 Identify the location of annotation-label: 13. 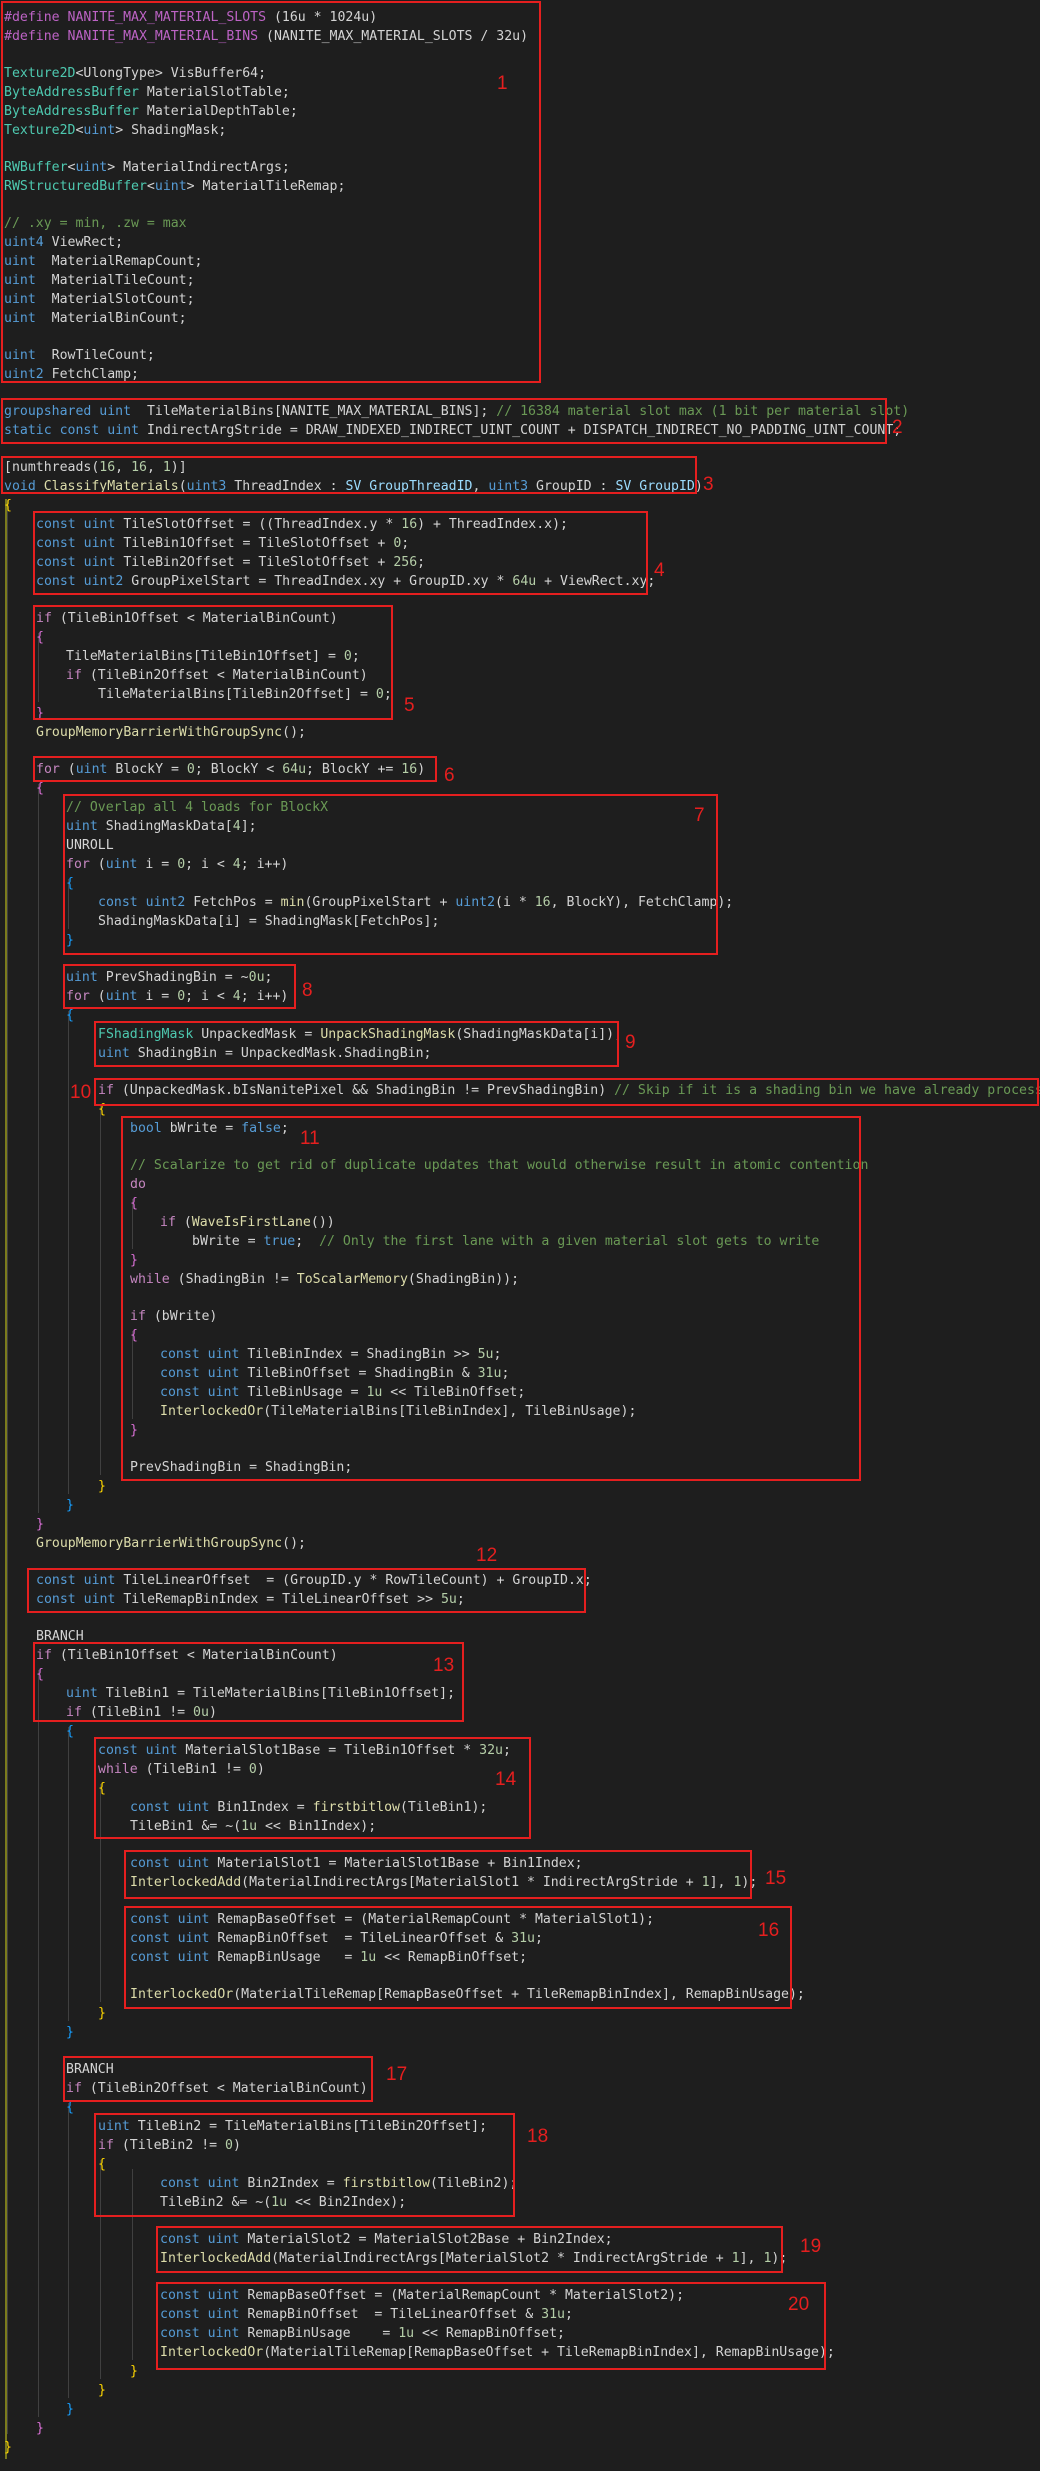
(444, 1665).